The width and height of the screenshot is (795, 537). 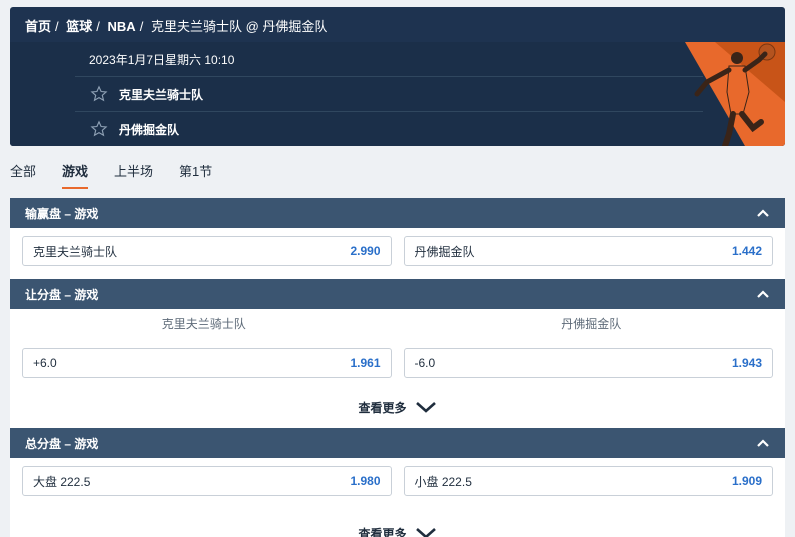 I want to click on basketball-player-graphic, so click(x=735, y=94).